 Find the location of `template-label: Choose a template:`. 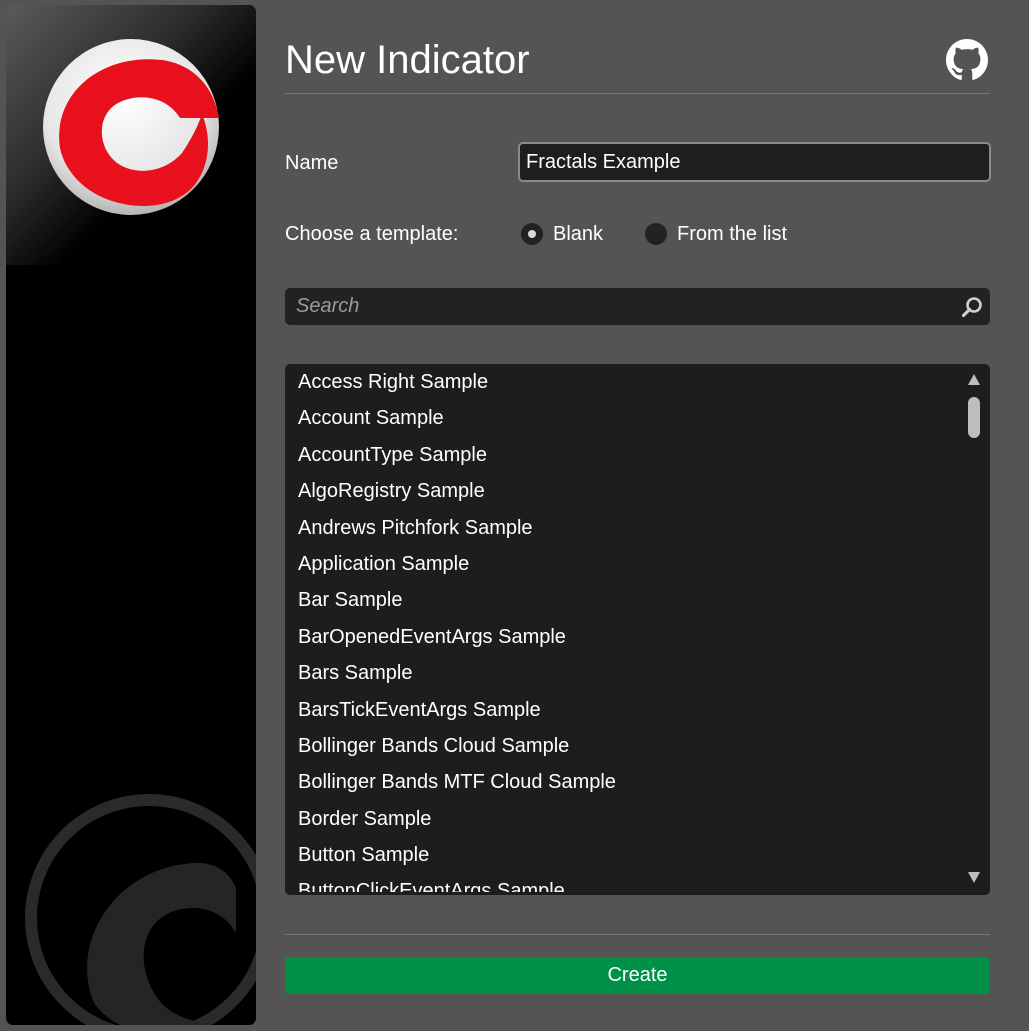

template-label: Choose a template: is located at coordinates (372, 234).